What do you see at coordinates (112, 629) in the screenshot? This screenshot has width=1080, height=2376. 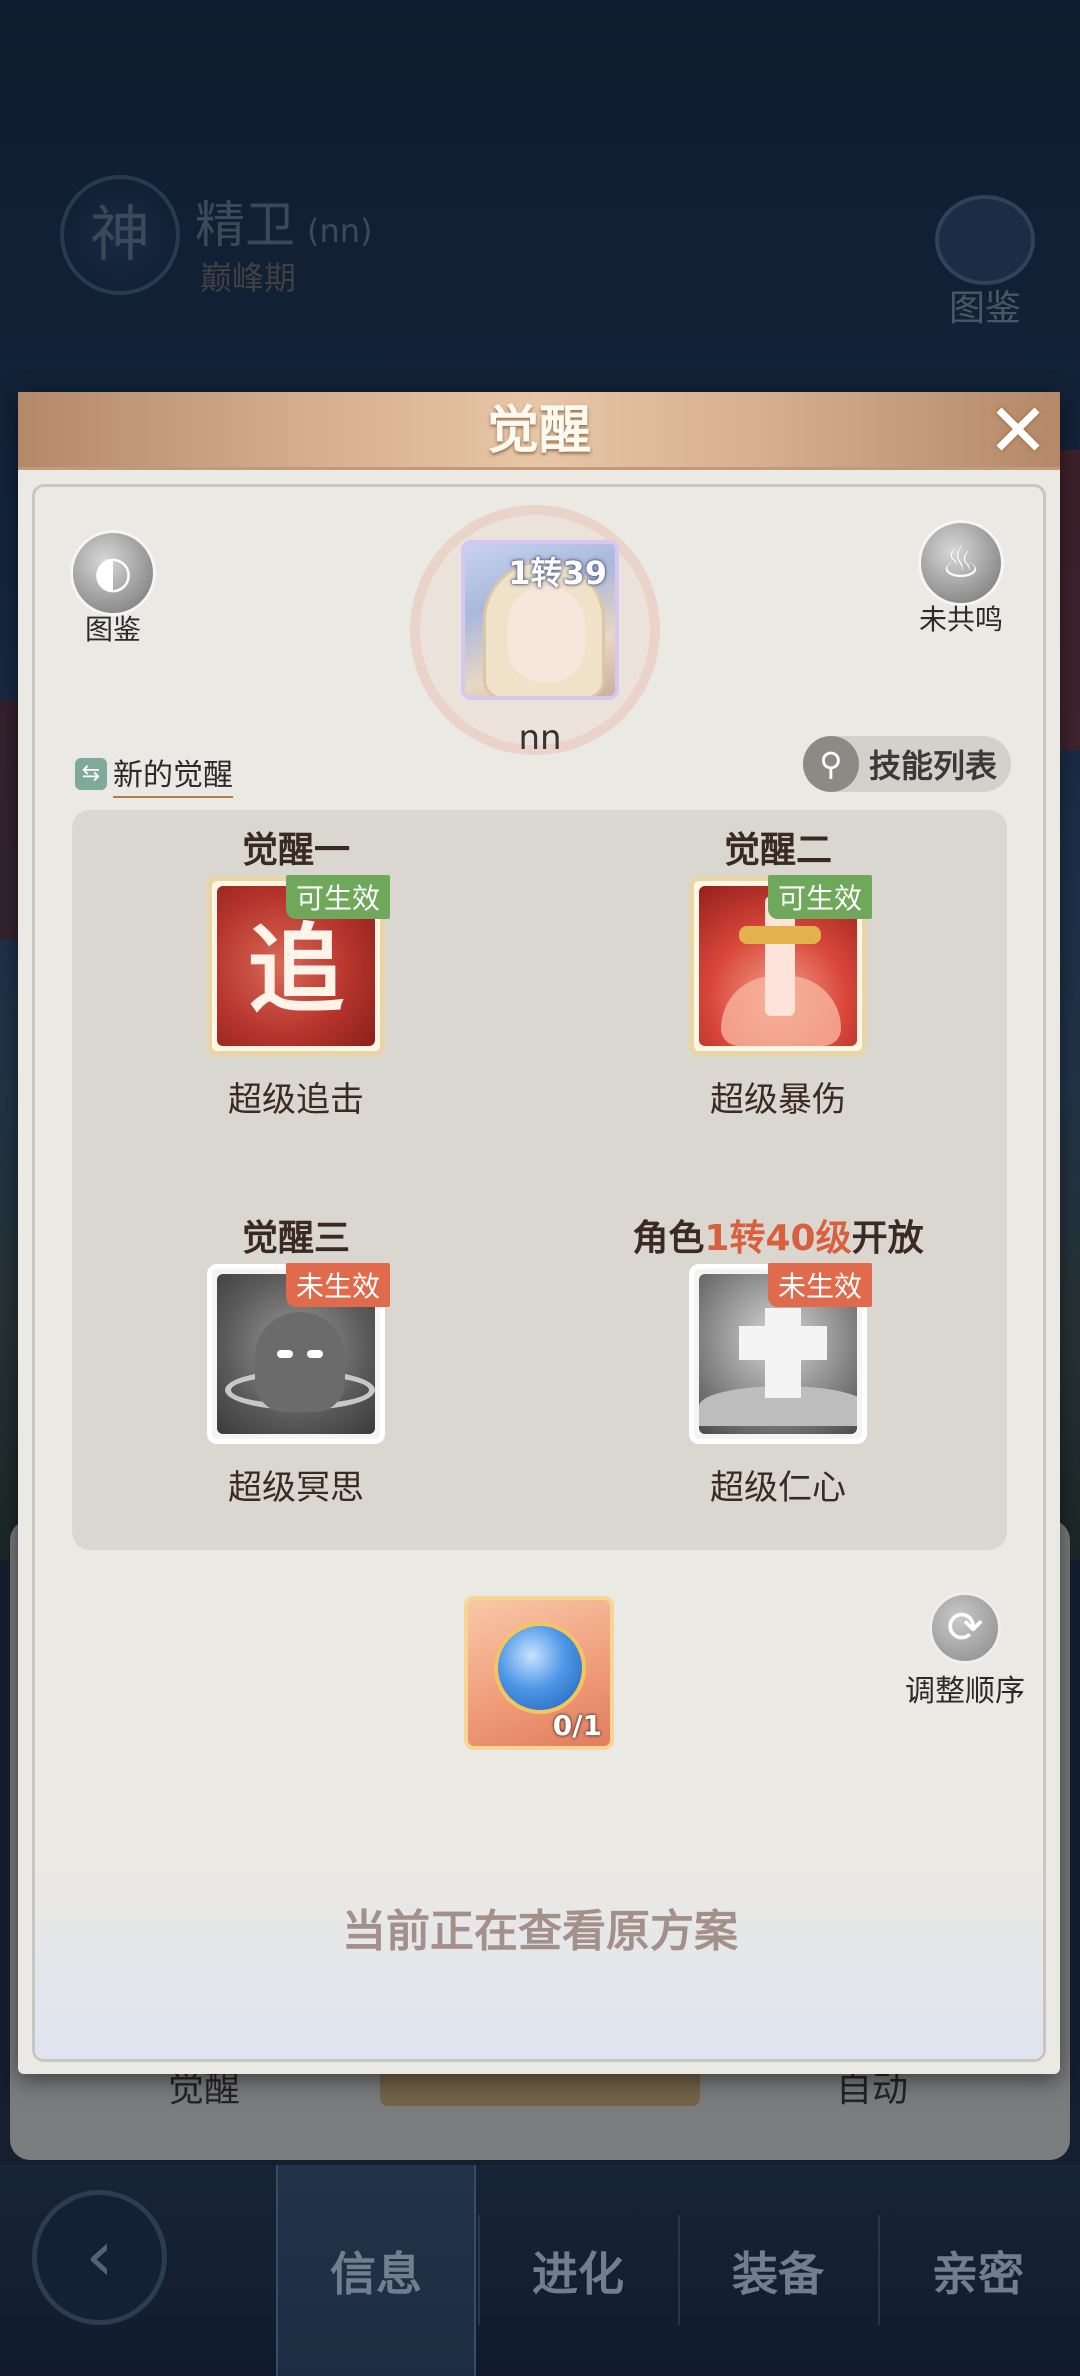 I see `codex-label: 图鉴` at bounding box center [112, 629].